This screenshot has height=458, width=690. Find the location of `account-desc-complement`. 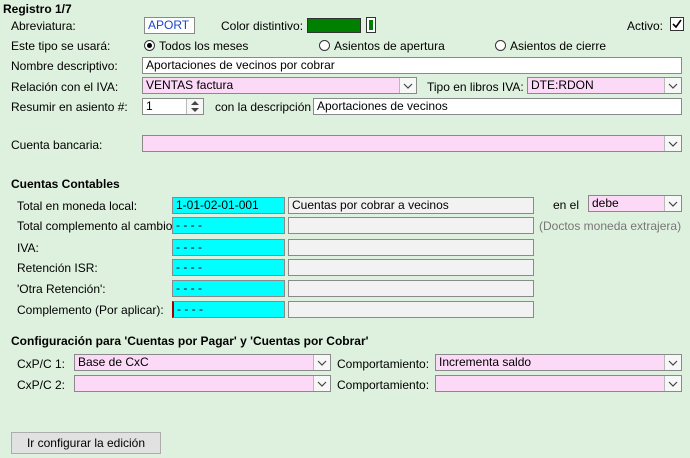

account-desc-complement is located at coordinates (411, 225).